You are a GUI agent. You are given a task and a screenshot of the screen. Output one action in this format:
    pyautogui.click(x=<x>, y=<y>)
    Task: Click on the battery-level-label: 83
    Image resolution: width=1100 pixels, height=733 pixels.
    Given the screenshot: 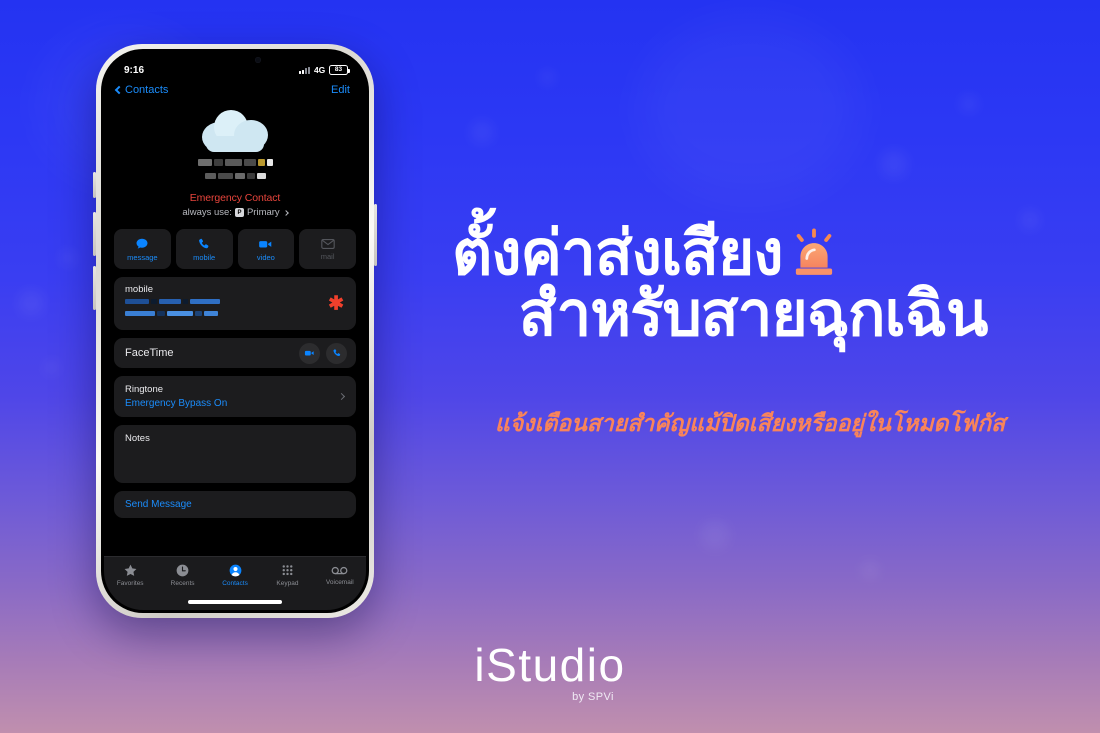 What is the action you would take?
    pyautogui.click(x=338, y=69)
    